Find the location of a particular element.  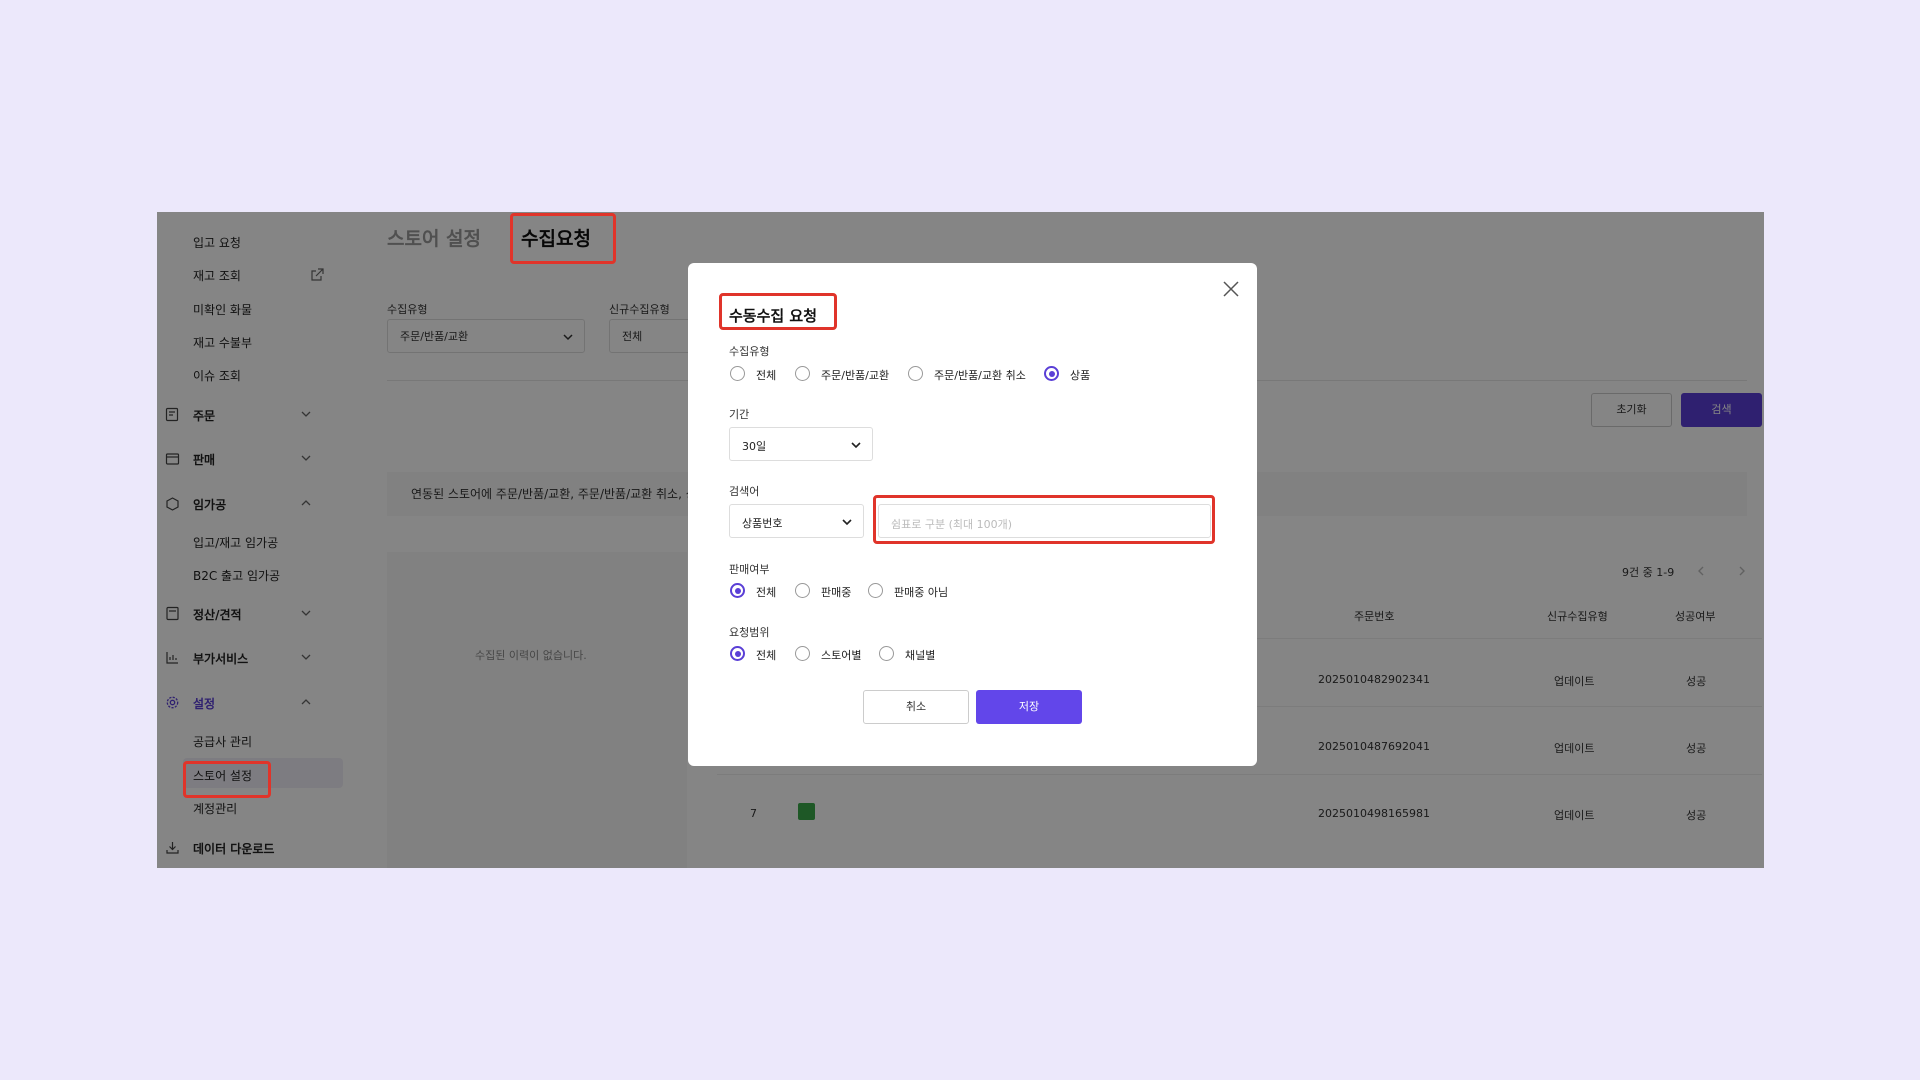

collect-type-label: 수집유형 is located at coordinates (749, 351).